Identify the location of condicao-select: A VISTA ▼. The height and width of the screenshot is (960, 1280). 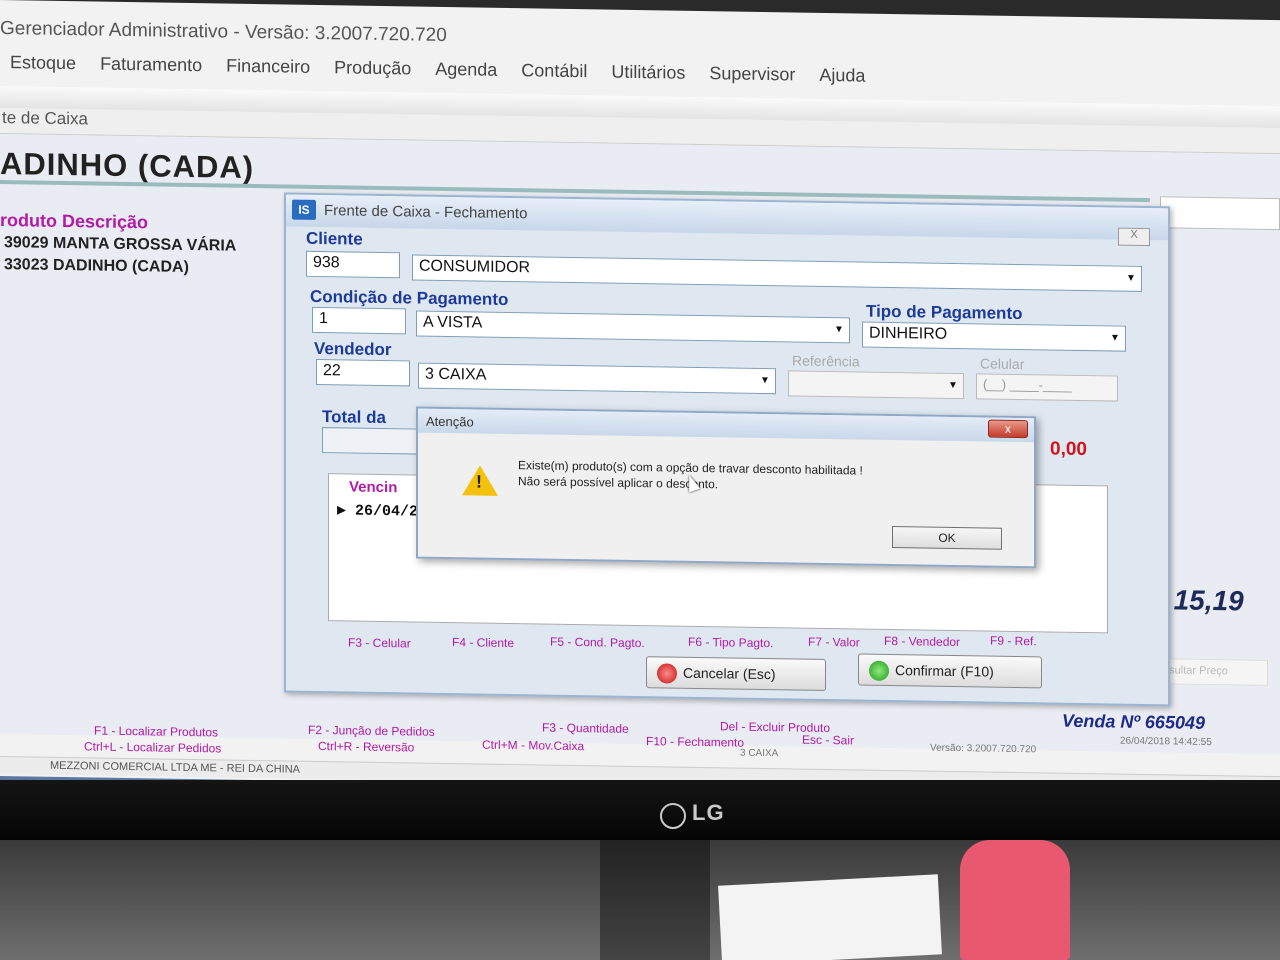
(633, 327).